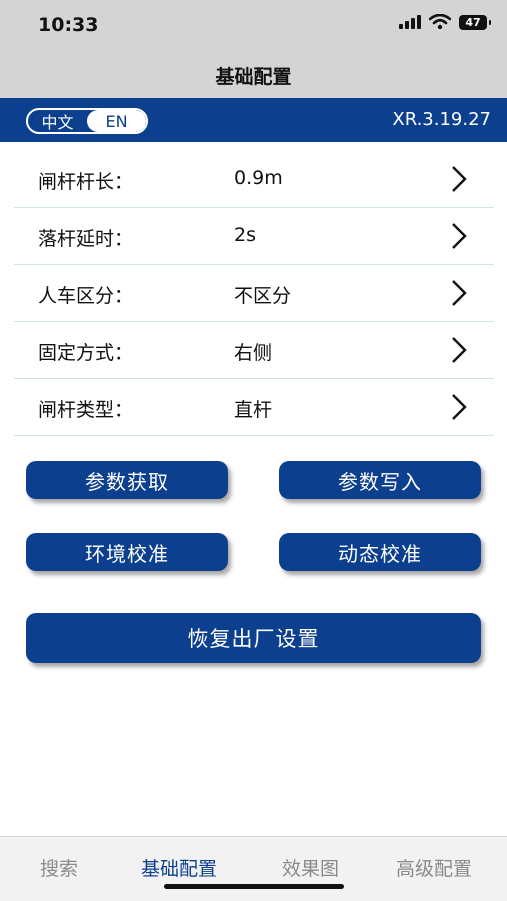 This screenshot has height=901, width=507. What do you see at coordinates (86, 239) in the screenshot?
I see `setting-label: 落杆延时：` at bounding box center [86, 239].